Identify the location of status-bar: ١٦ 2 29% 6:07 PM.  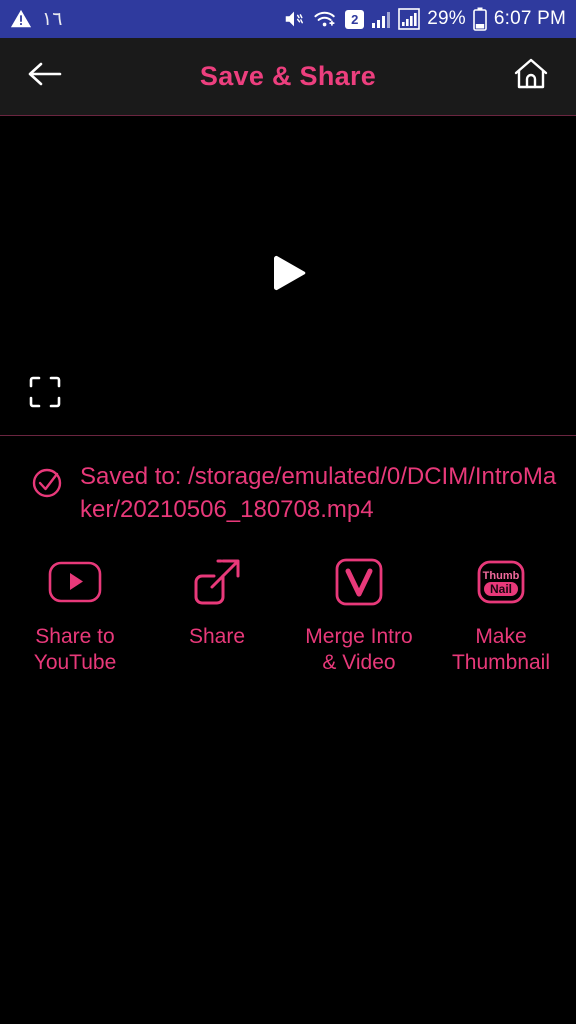
(288, 19).